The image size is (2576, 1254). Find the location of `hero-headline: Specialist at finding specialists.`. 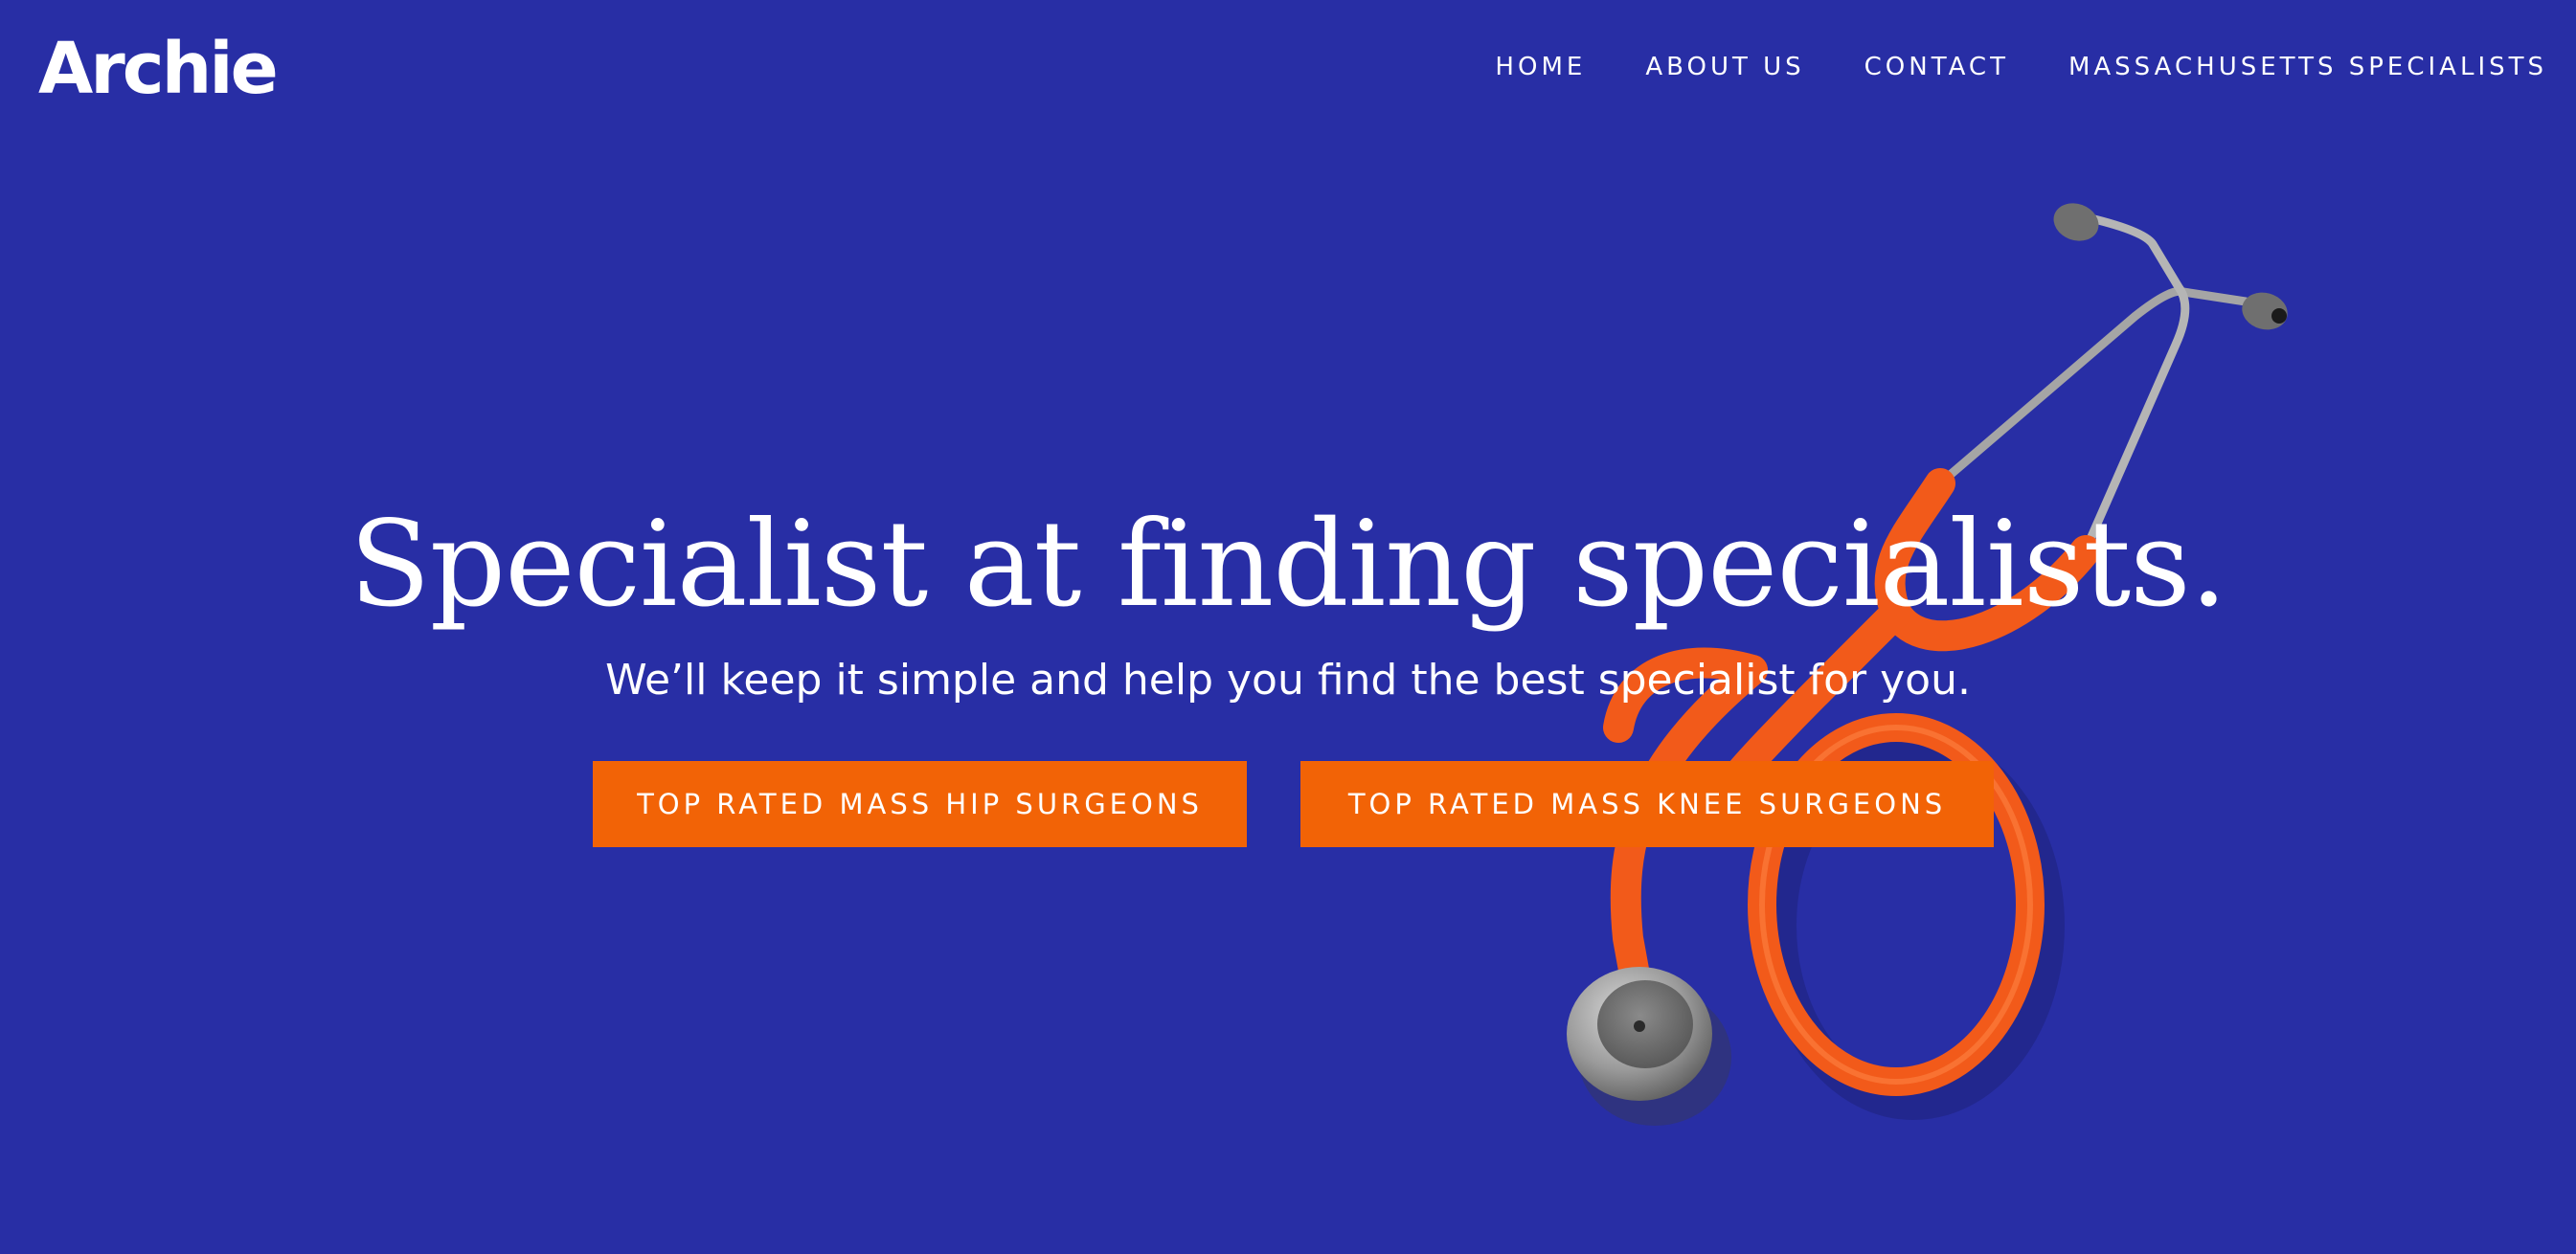

hero-headline: Specialist at finding specialists. is located at coordinates (1288, 565).